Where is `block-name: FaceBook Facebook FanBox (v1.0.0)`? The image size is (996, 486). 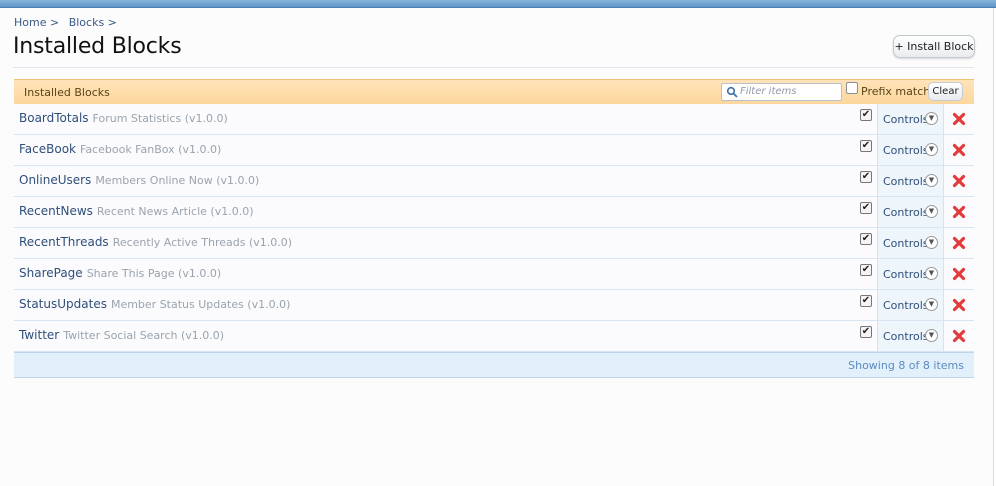 block-name: FaceBook Facebook FanBox (v1.0.0) is located at coordinates (120, 149).